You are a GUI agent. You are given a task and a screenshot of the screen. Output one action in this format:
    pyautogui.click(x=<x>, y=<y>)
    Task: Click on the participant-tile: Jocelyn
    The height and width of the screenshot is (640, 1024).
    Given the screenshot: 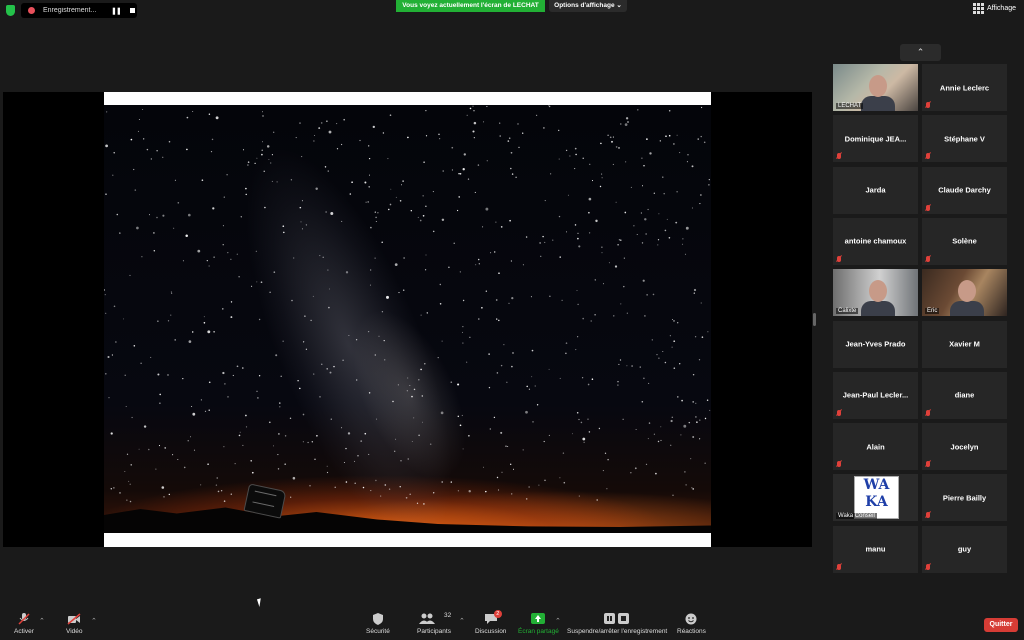 What is the action you would take?
    pyautogui.click(x=964, y=447)
    